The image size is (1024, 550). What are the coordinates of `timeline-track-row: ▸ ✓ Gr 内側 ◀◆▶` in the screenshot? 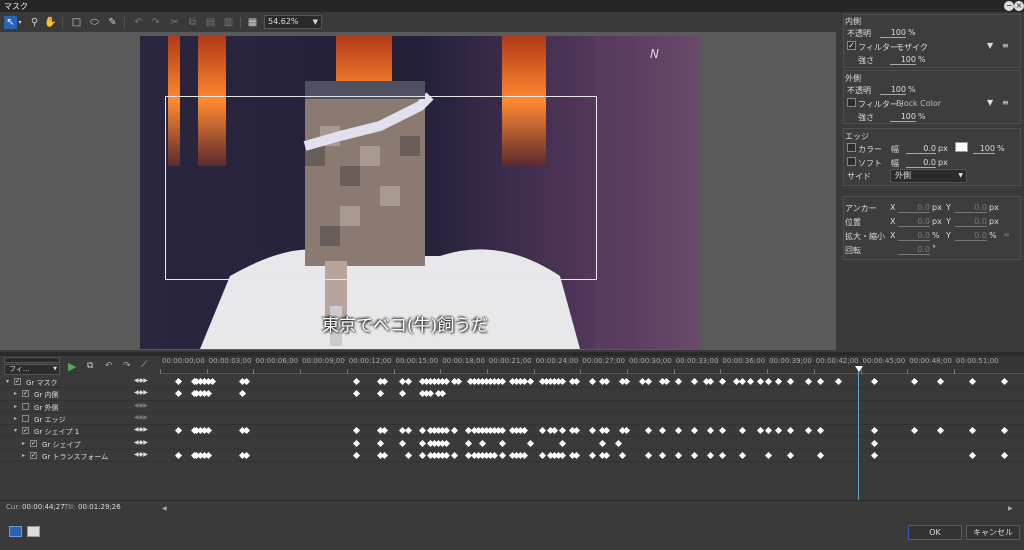 It's located at (512, 394).